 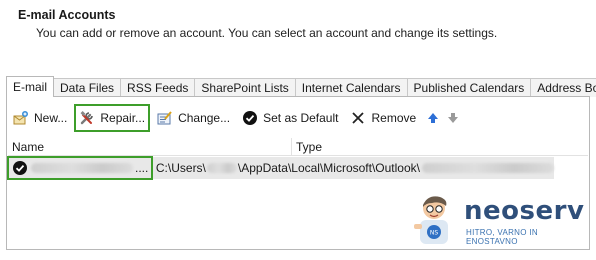 What do you see at coordinates (221, 168) in the screenshot?
I see `redacted-username` at bounding box center [221, 168].